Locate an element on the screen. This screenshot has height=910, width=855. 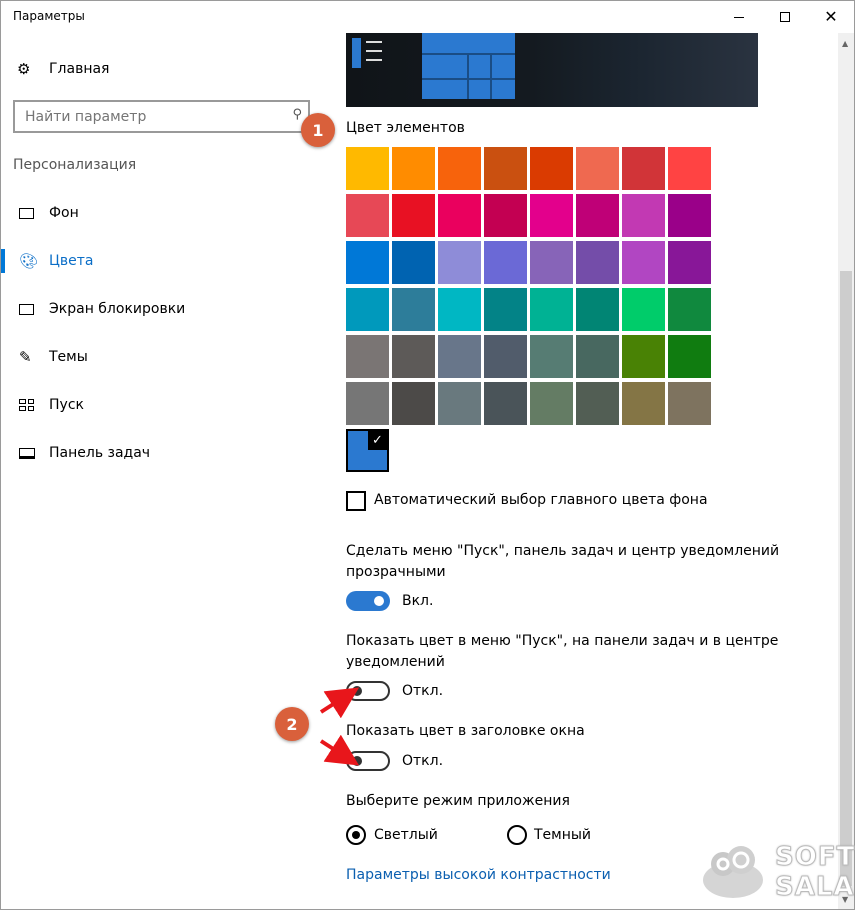
radio-light is located at coordinates (356, 835).